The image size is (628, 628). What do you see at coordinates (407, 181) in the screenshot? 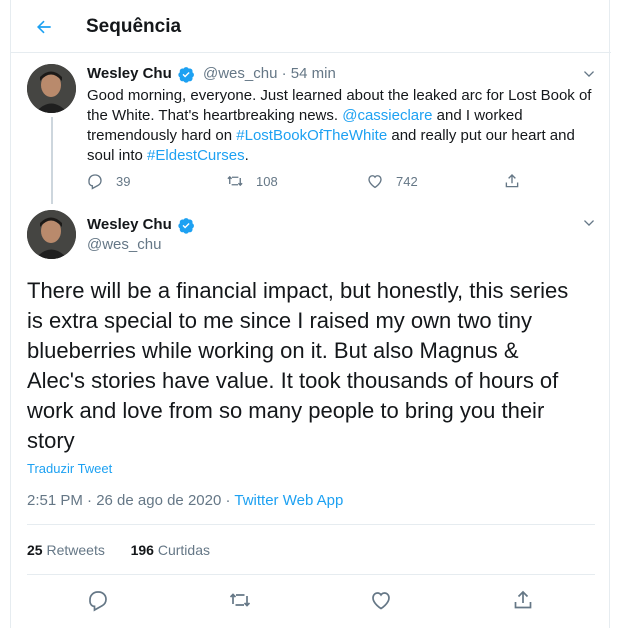
I see `like-count: 742` at bounding box center [407, 181].